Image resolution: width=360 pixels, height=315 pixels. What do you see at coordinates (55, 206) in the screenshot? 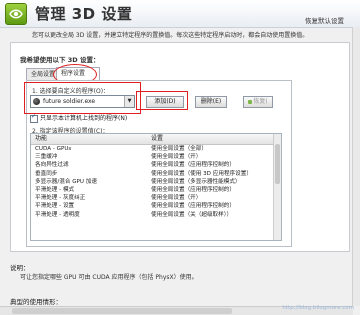
I see `feature-cell: 平滑处理 - 设置` at bounding box center [55, 206].